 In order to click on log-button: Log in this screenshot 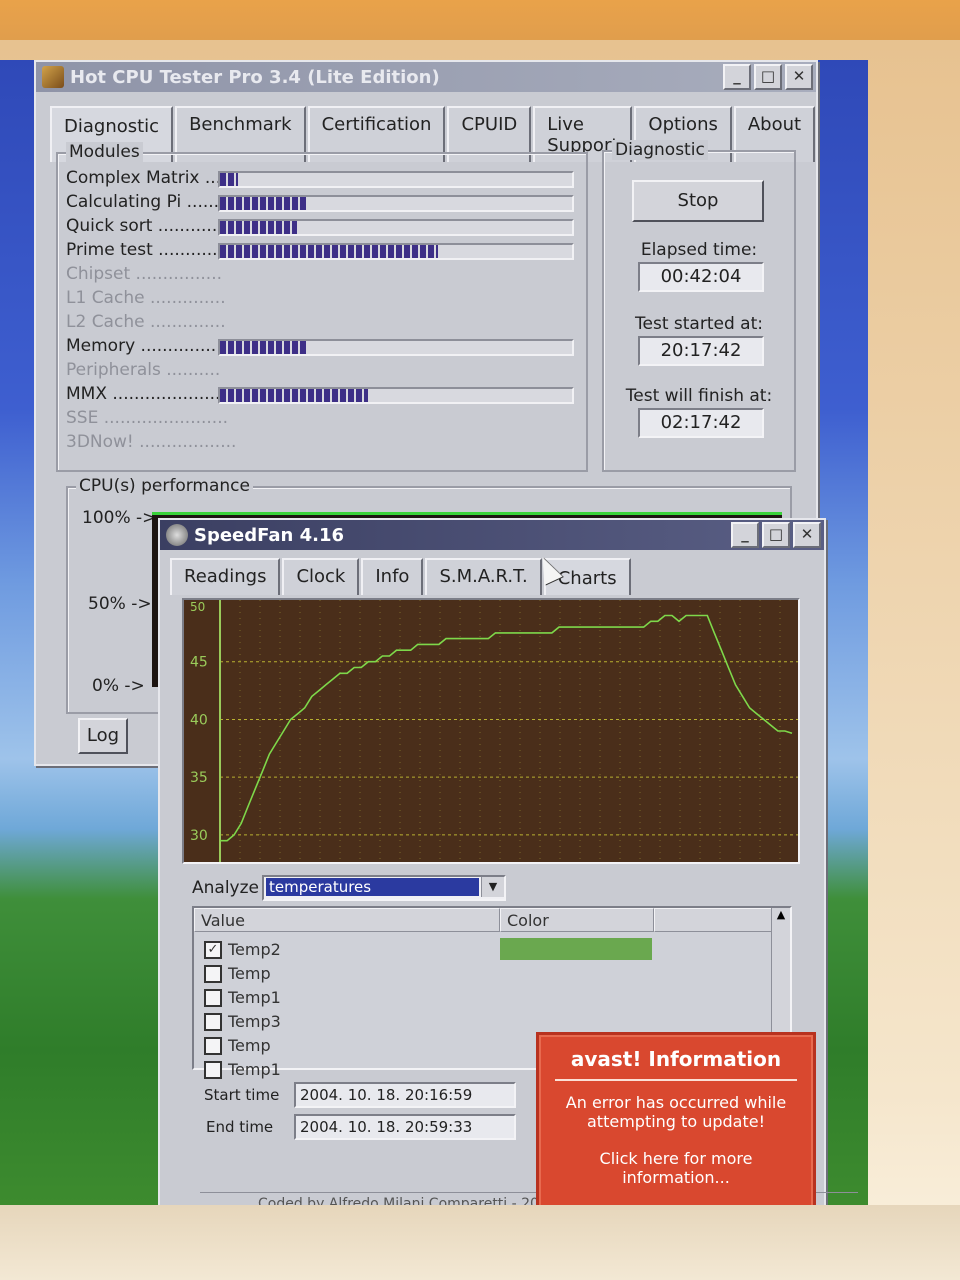, I will do `click(103, 736)`.